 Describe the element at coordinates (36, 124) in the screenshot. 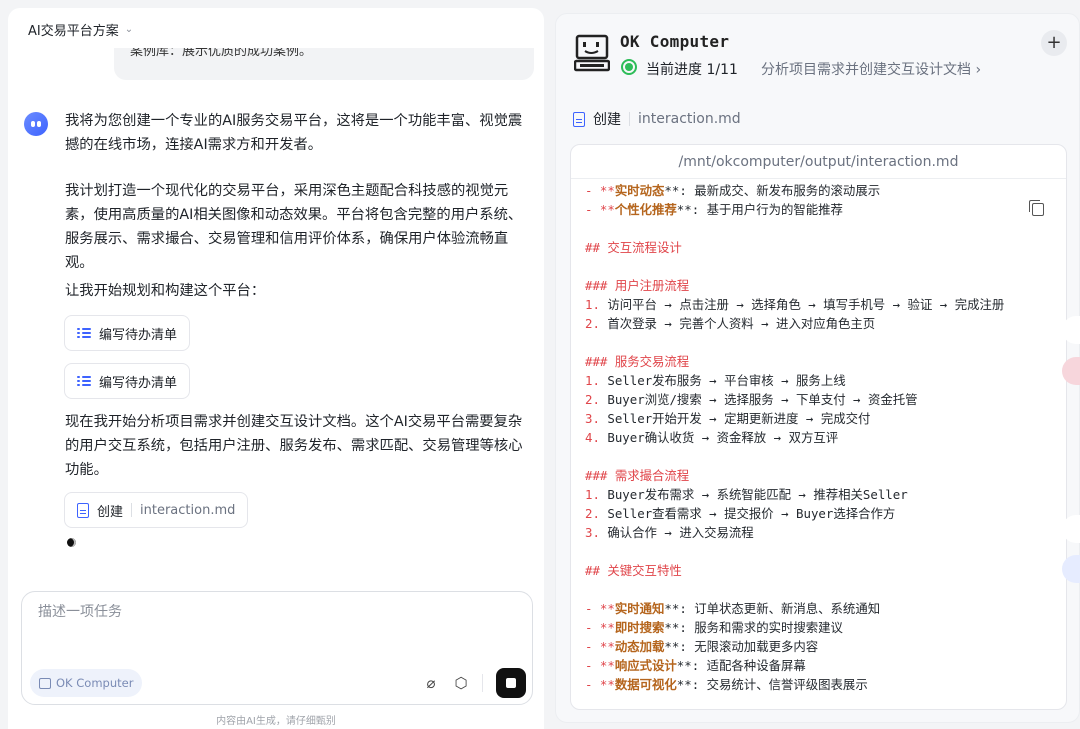

I see `assistant-avatar-icon` at that location.